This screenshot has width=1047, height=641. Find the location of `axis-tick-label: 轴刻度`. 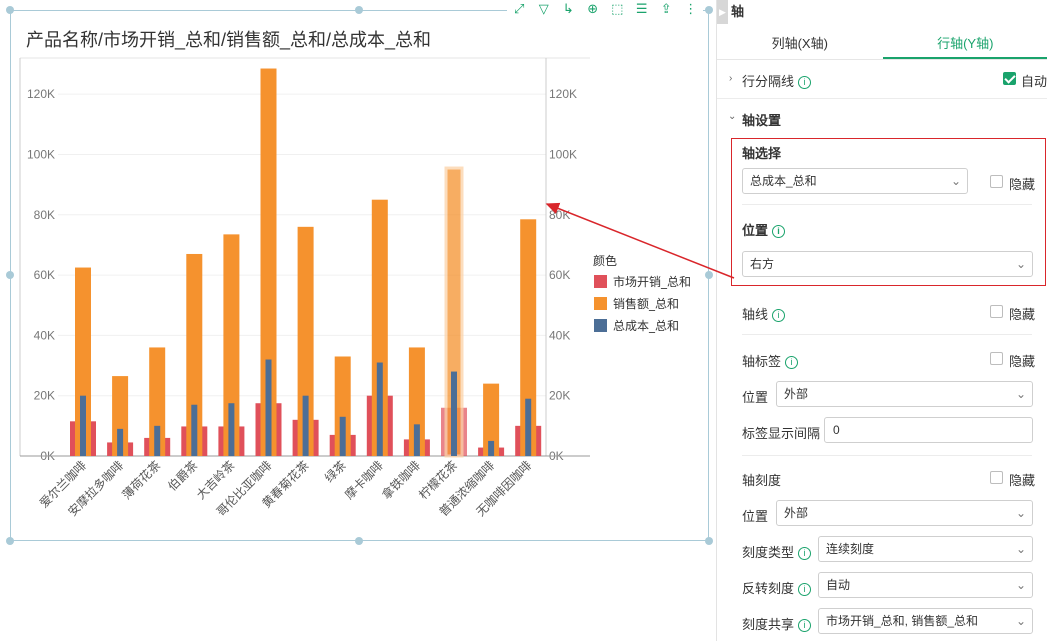

axis-tick-label: 轴刻度 is located at coordinates (762, 480).